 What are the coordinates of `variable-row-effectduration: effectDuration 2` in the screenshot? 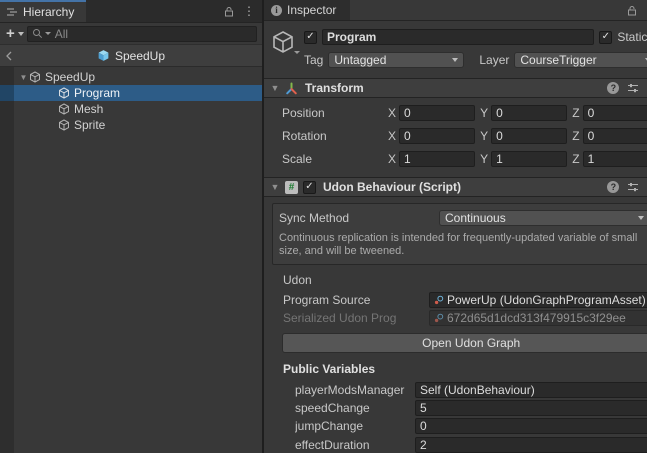 It's located at (455, 444).